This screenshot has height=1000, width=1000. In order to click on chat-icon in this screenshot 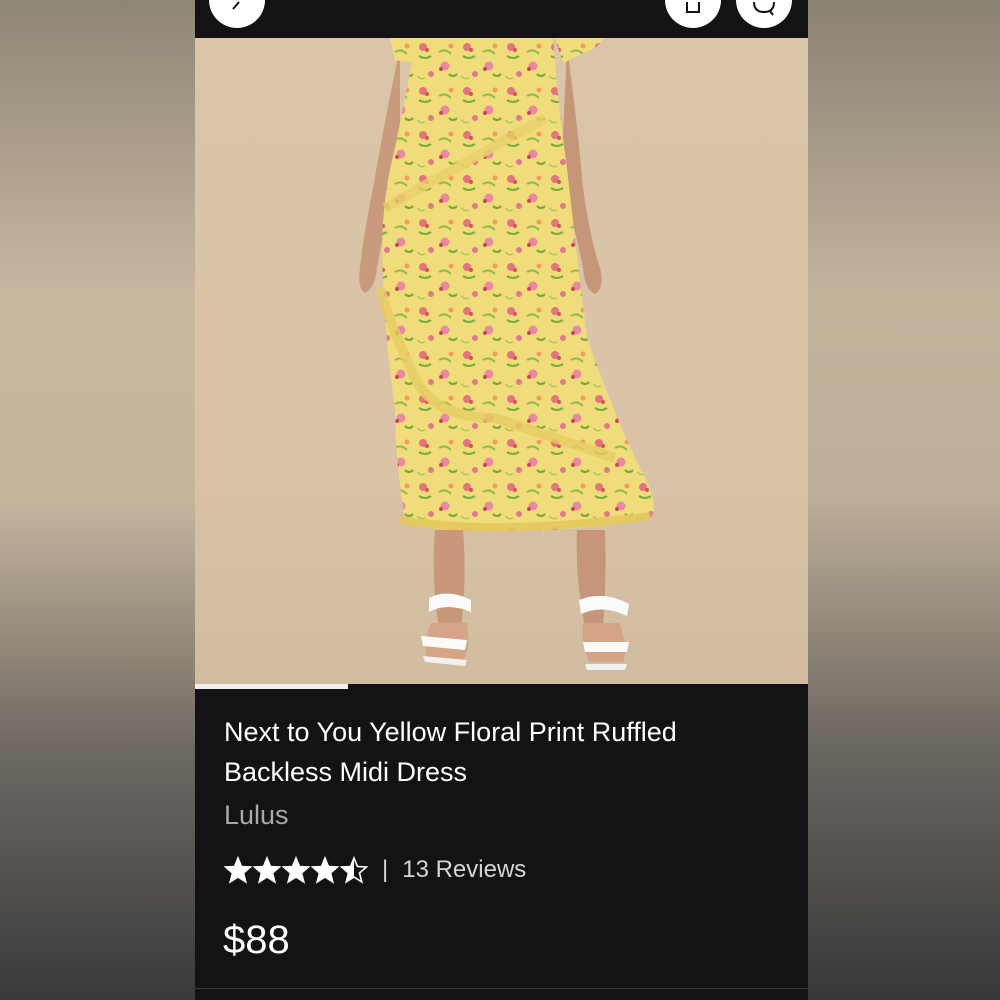, I will do `click(764, 8)`.